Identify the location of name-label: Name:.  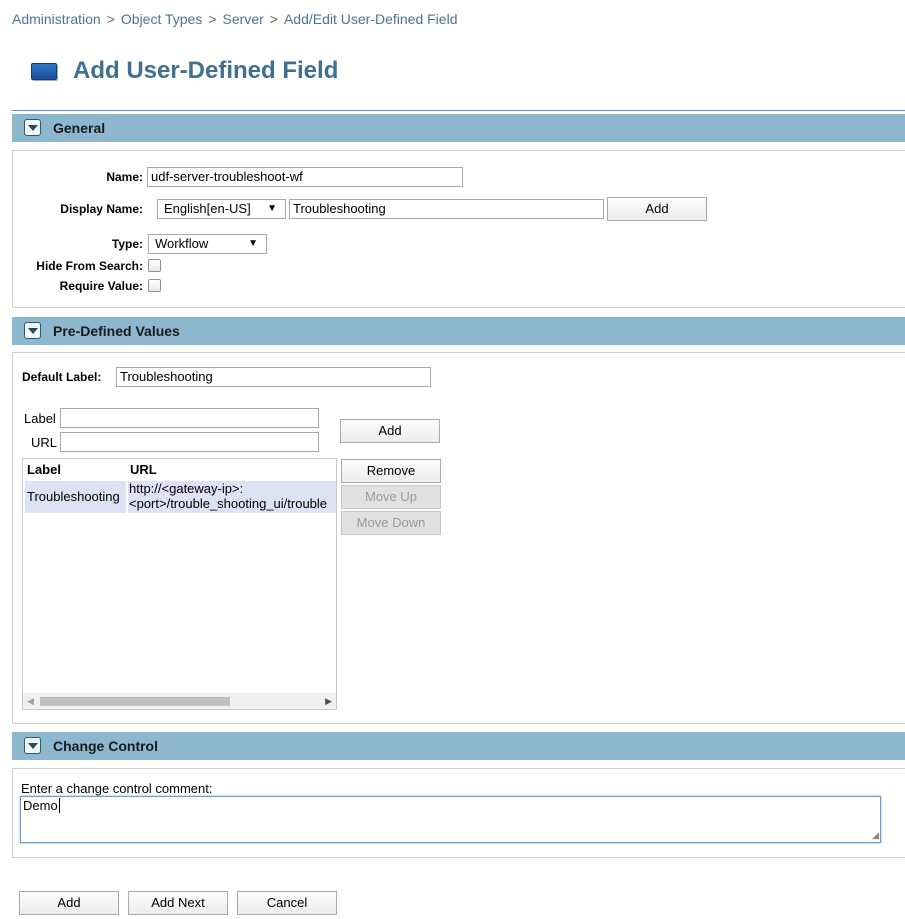
(124, 177).